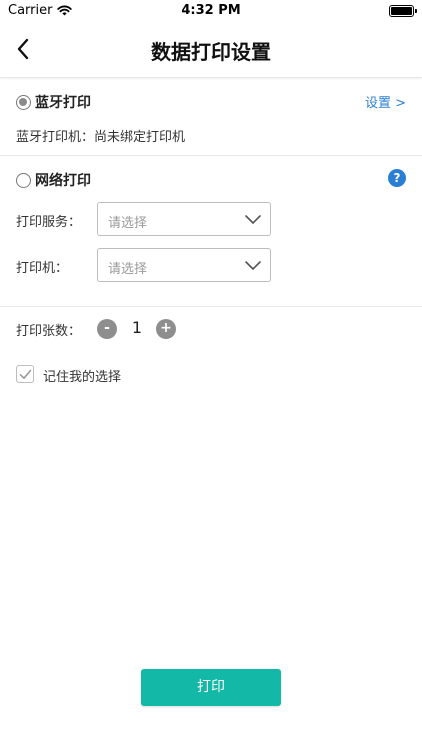  I want to click on checkmark-icon, so click(25, 374).